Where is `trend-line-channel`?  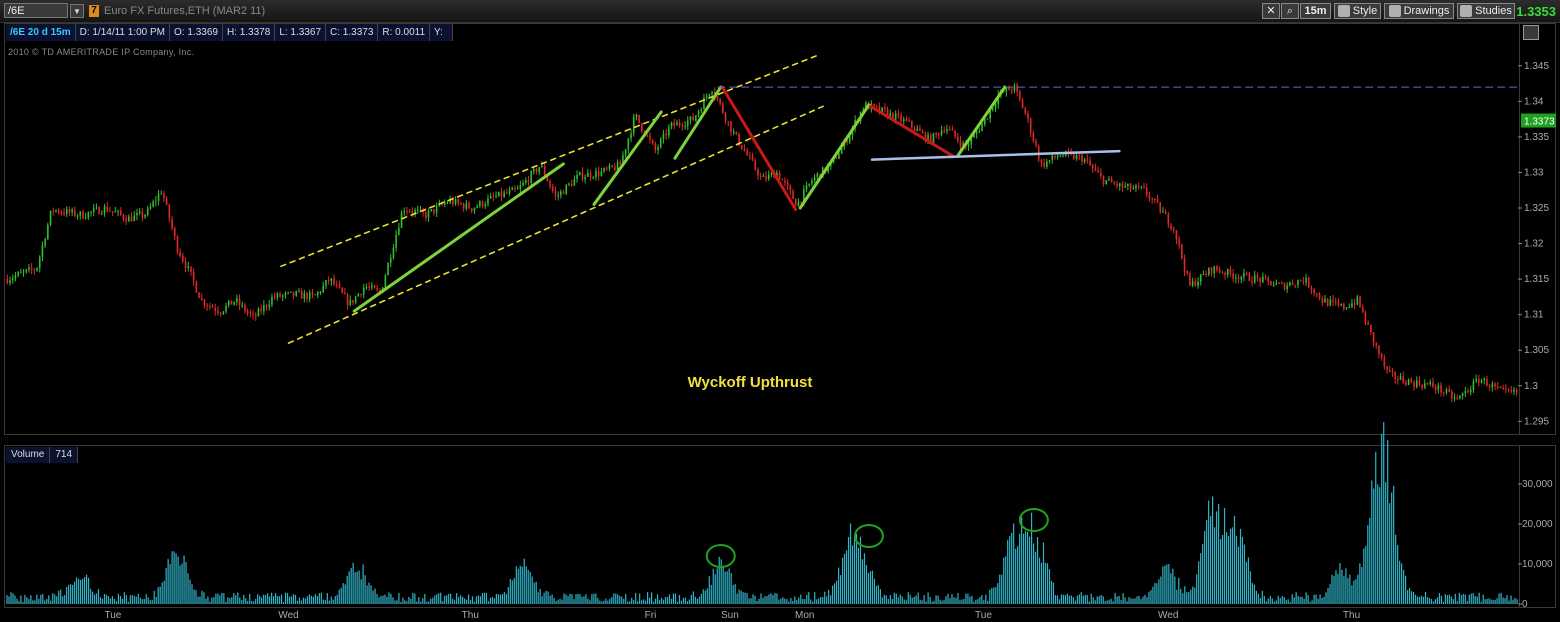
trend-line-channel is located at coordinates (555, 224).